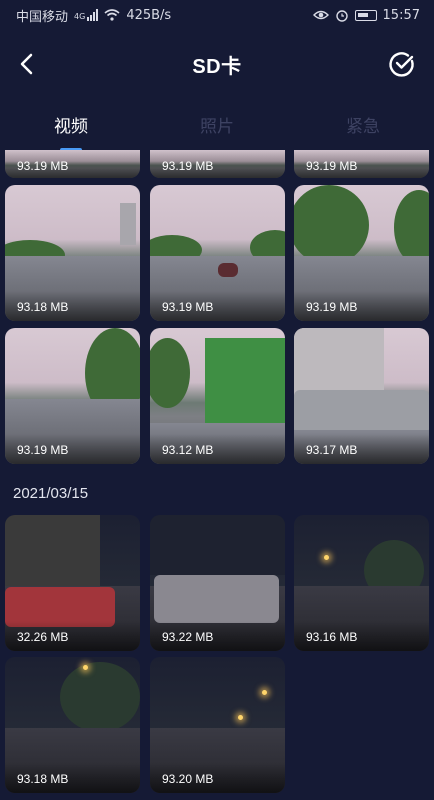  What do you see at coordinates (361, 396) in the screenshot?
I see `video-thumbnail: 93.17 MB` at bounding box center [361, 396].